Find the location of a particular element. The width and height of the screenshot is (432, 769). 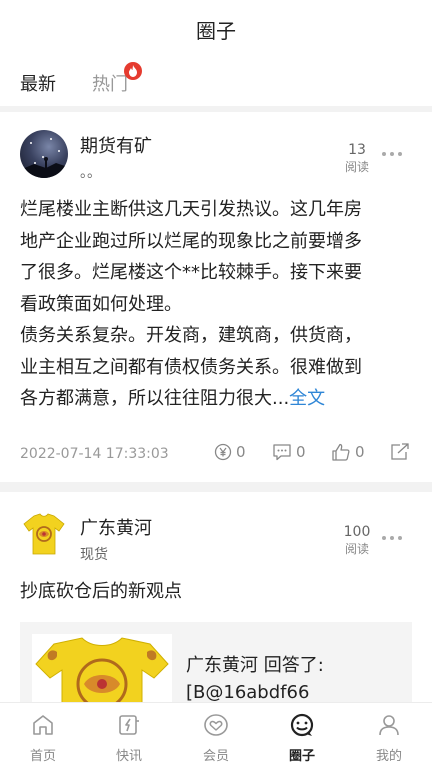

read-count: 100 阅读 is located at coordinates (357, 540).